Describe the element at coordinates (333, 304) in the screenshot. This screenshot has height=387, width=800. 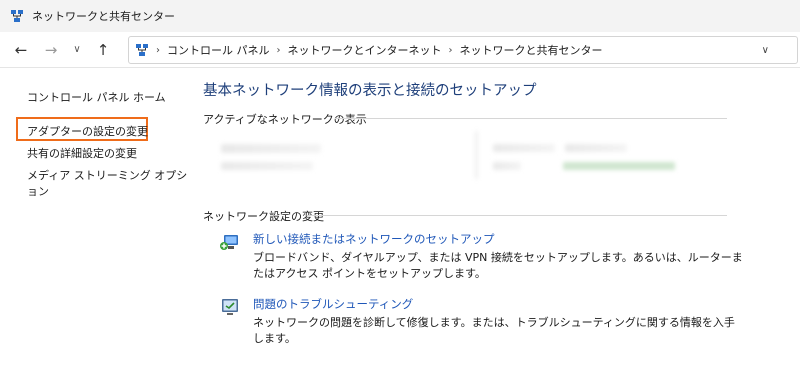
I see `troubleshoot-link: 問題のトラブルシューティング` at that location.